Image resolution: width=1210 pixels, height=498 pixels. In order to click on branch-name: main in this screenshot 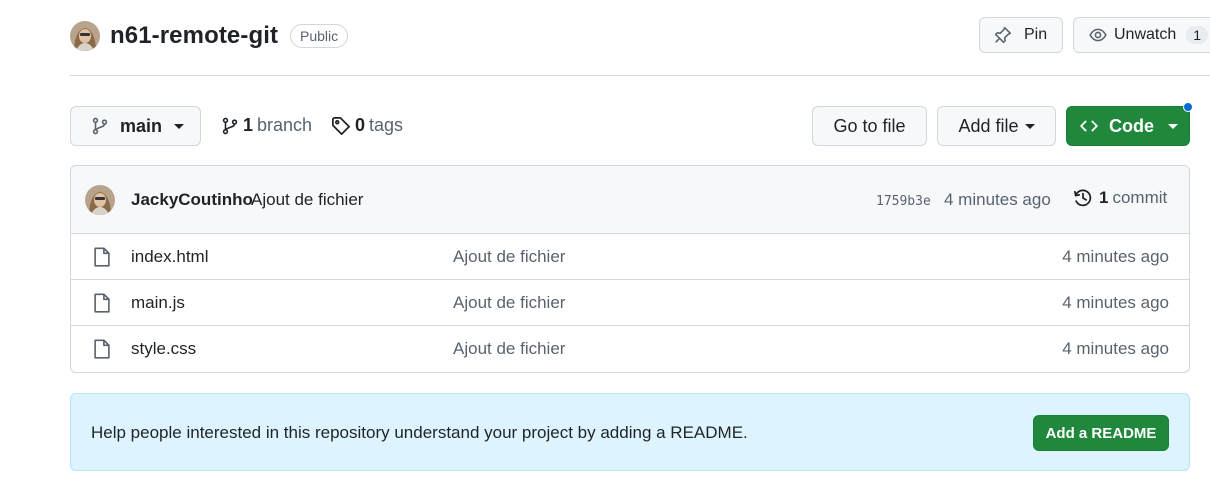, I will do `click(141, 125)`.